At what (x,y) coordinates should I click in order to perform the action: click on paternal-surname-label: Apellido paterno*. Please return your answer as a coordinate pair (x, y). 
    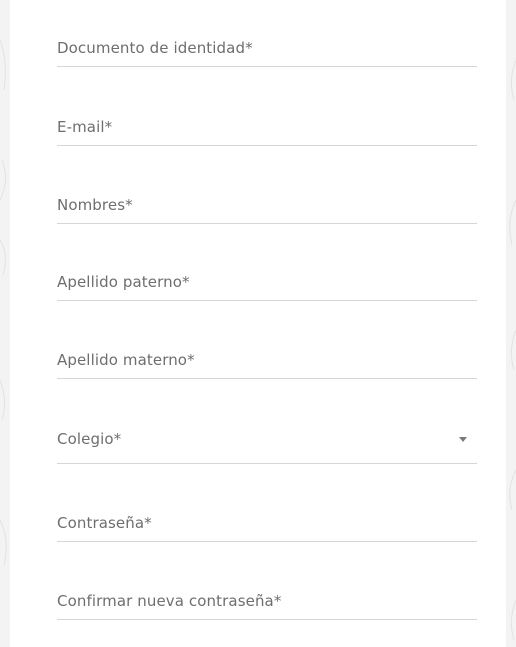
    Looking at the image, I should click on (123, 282).